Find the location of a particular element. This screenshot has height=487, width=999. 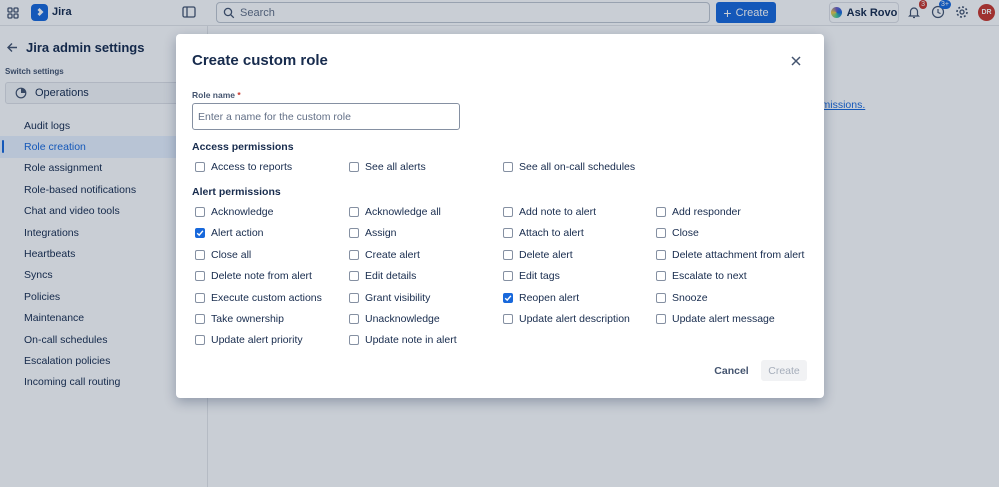

checkbox-label: Delete attachment from alert is located at coordinates (738, 254).